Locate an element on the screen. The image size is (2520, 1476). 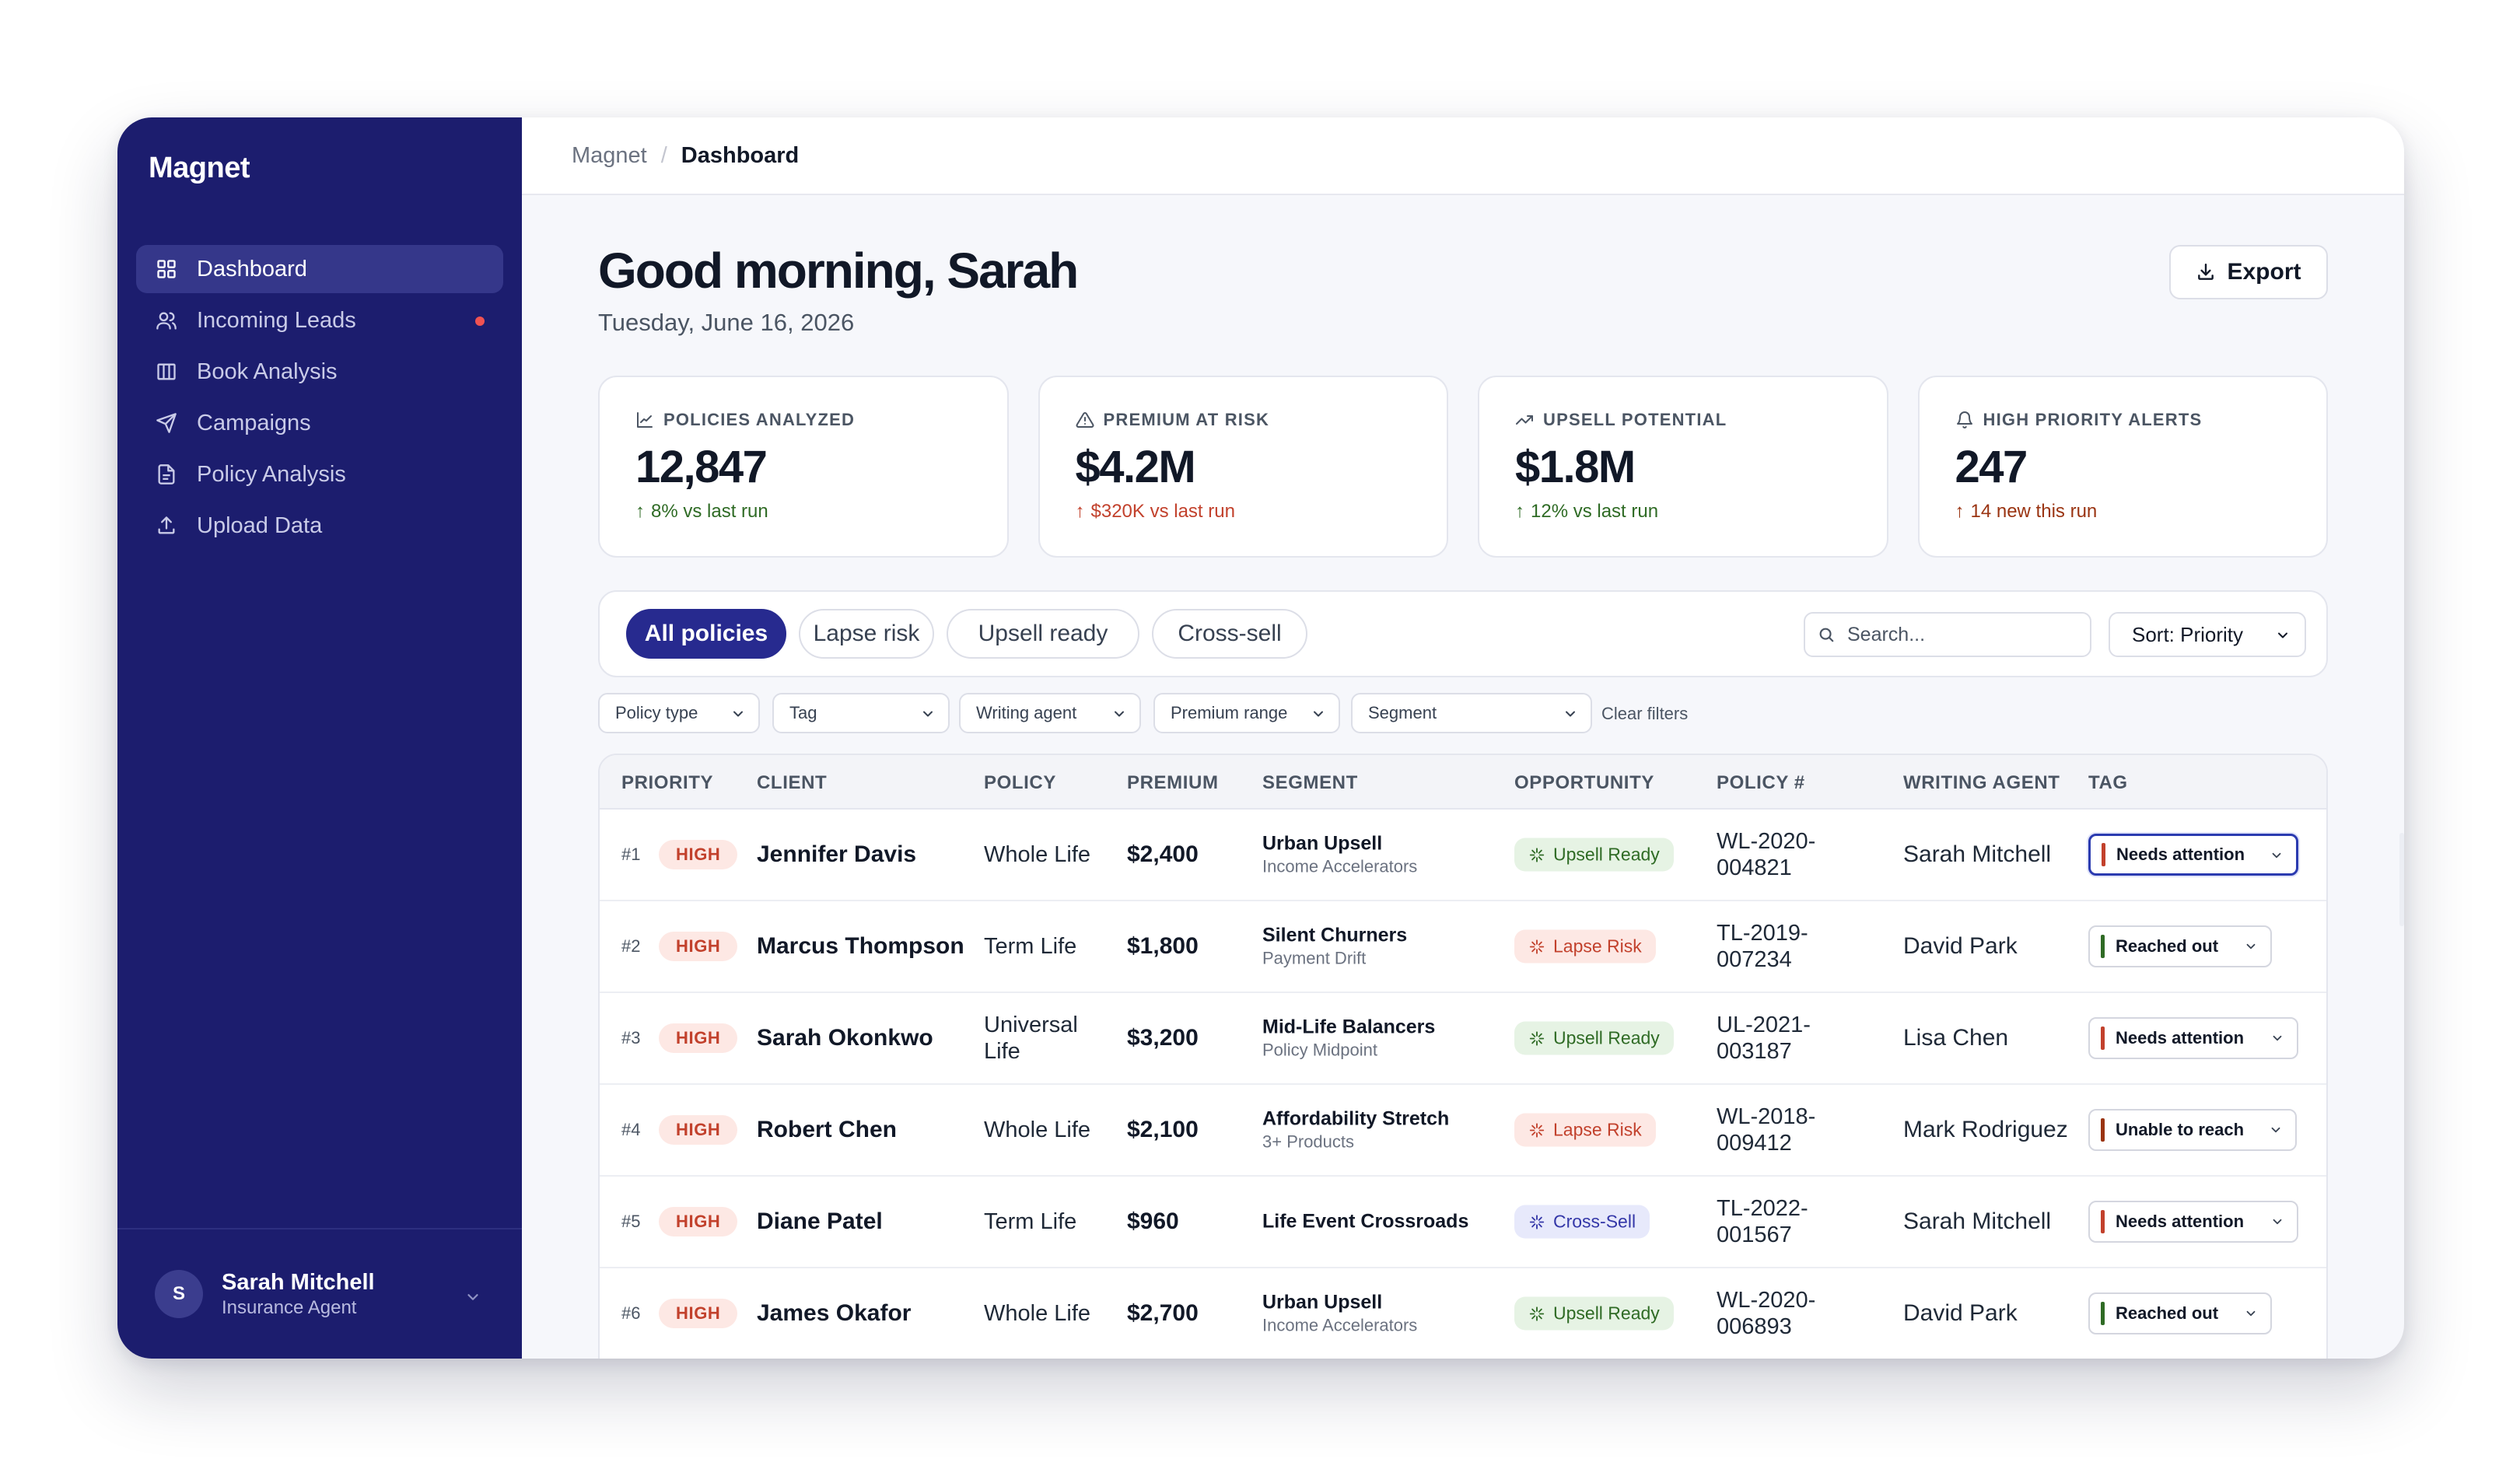
sidebar-item-campaigns: Campaigns is located at coordinates (320, 423).